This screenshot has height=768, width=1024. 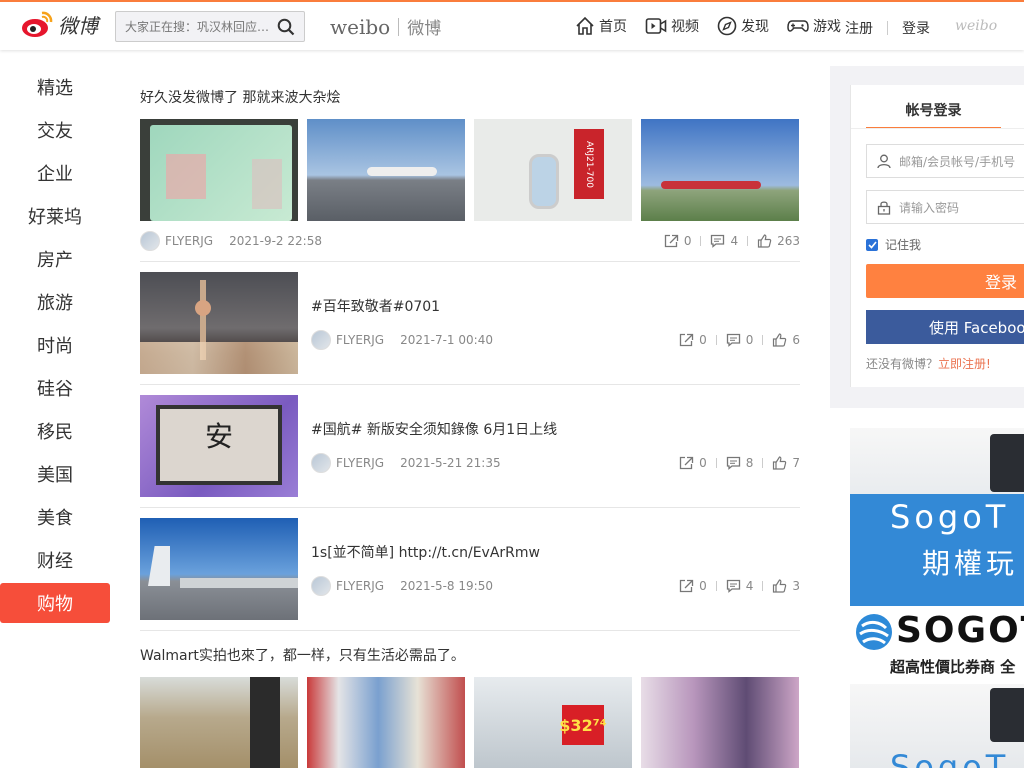 I want to click on post-date: 2021-5-21 21:35, so click(x=450, y=463).